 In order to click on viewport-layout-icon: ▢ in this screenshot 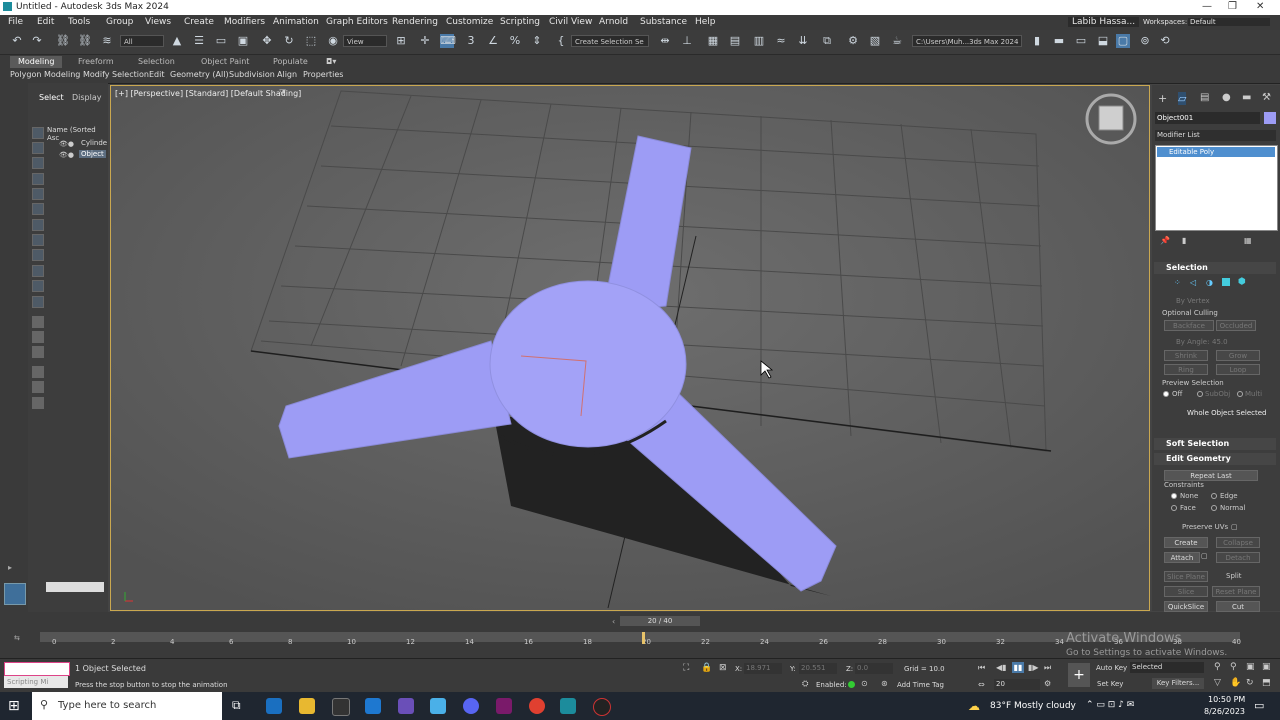, I will do `click(1123, 41)`.